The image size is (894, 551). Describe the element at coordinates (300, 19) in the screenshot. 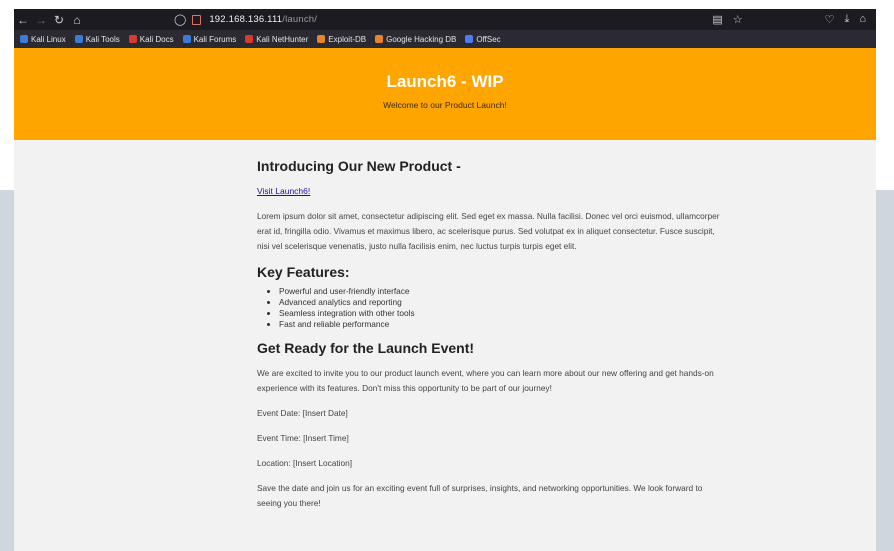

I see `url-path: /launch/` at that location.